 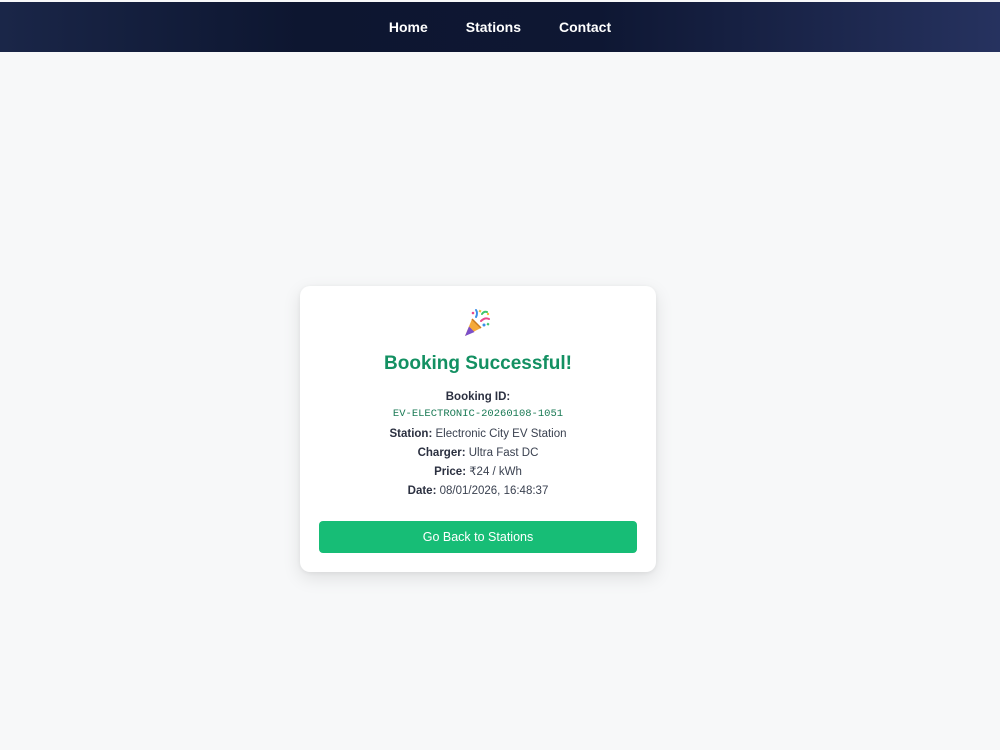 I want to click on charger-row: Charger: Ultra Fast DC, so click(x=478, y=453).